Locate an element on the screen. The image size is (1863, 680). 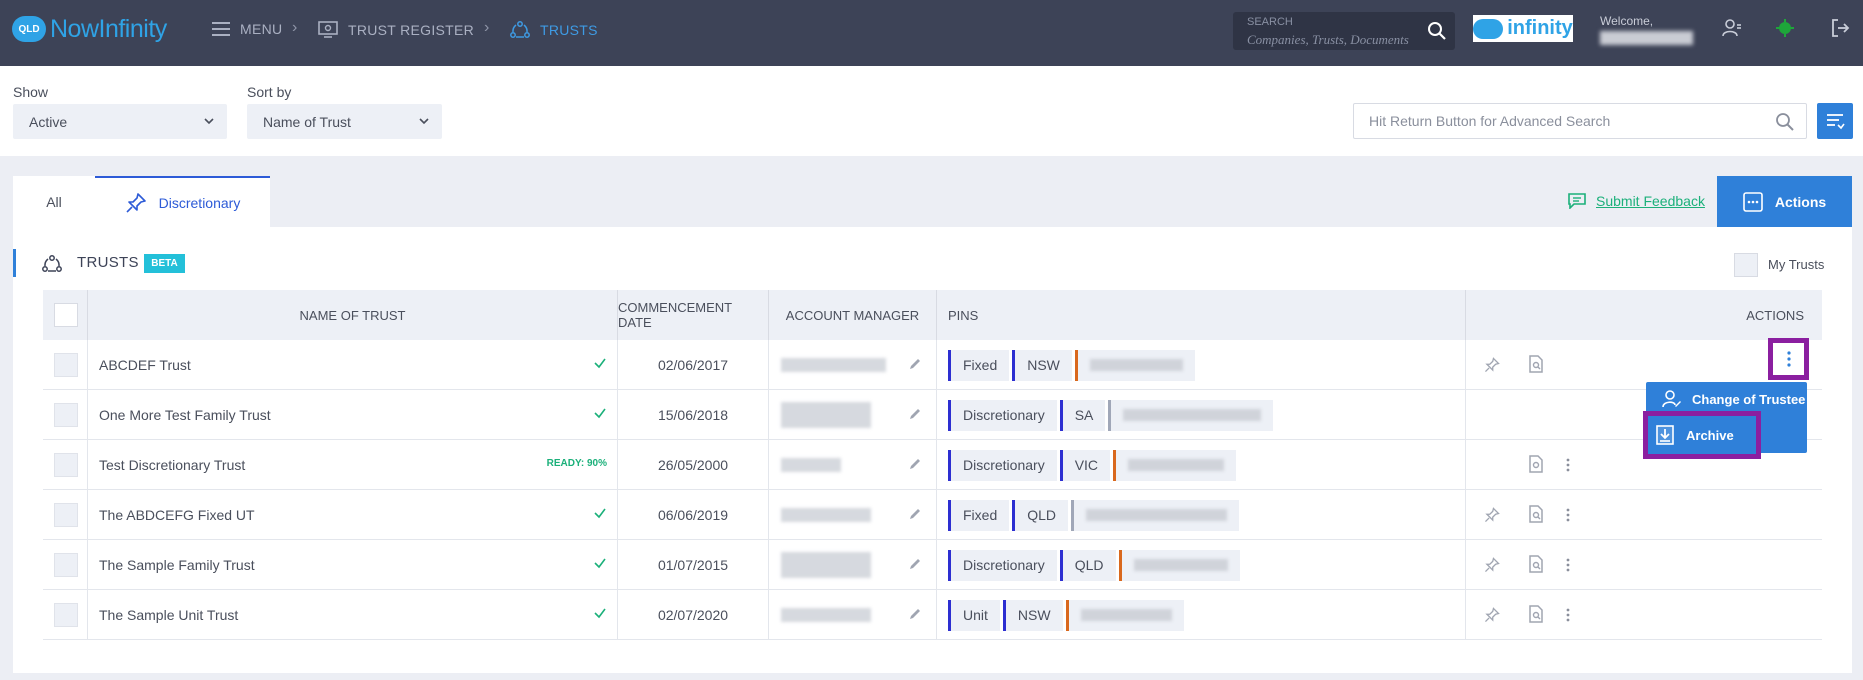
select-all-checkbox is located at coordinates (66, 315).